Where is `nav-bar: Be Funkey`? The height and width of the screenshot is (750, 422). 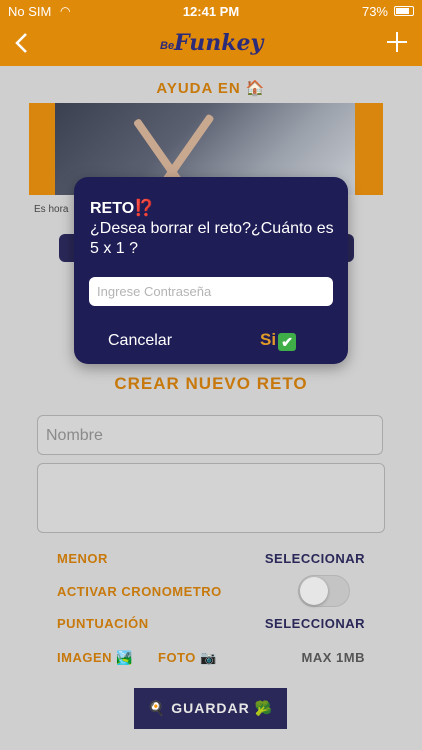 nav-bar: Be Funkey is located at coordinates (211, 44).